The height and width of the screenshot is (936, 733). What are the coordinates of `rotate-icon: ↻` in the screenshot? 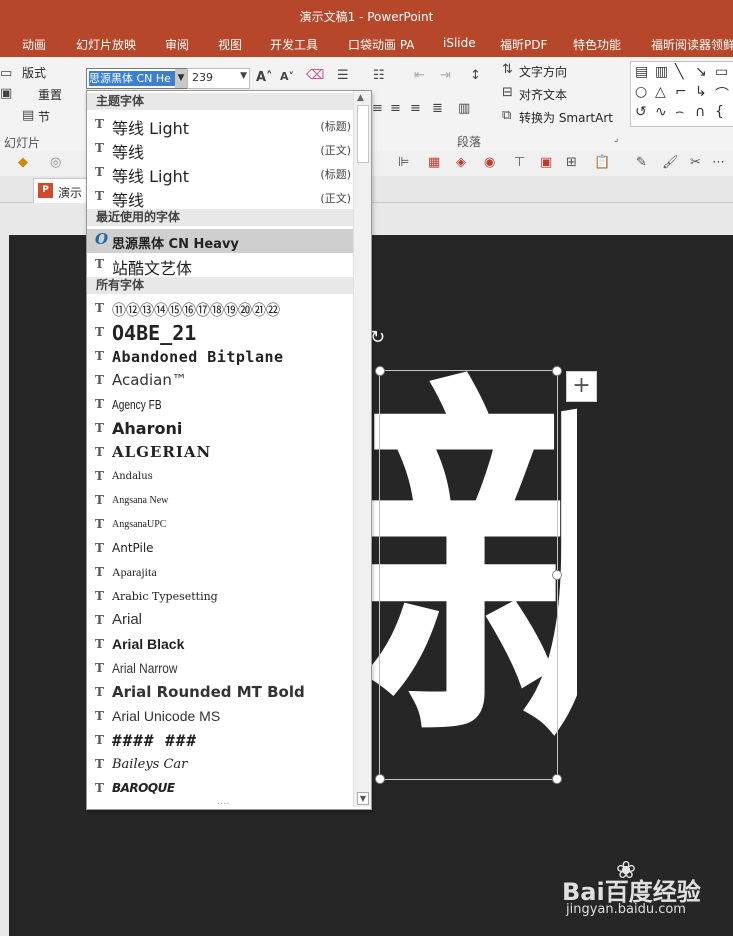 It's located at (380, 337).